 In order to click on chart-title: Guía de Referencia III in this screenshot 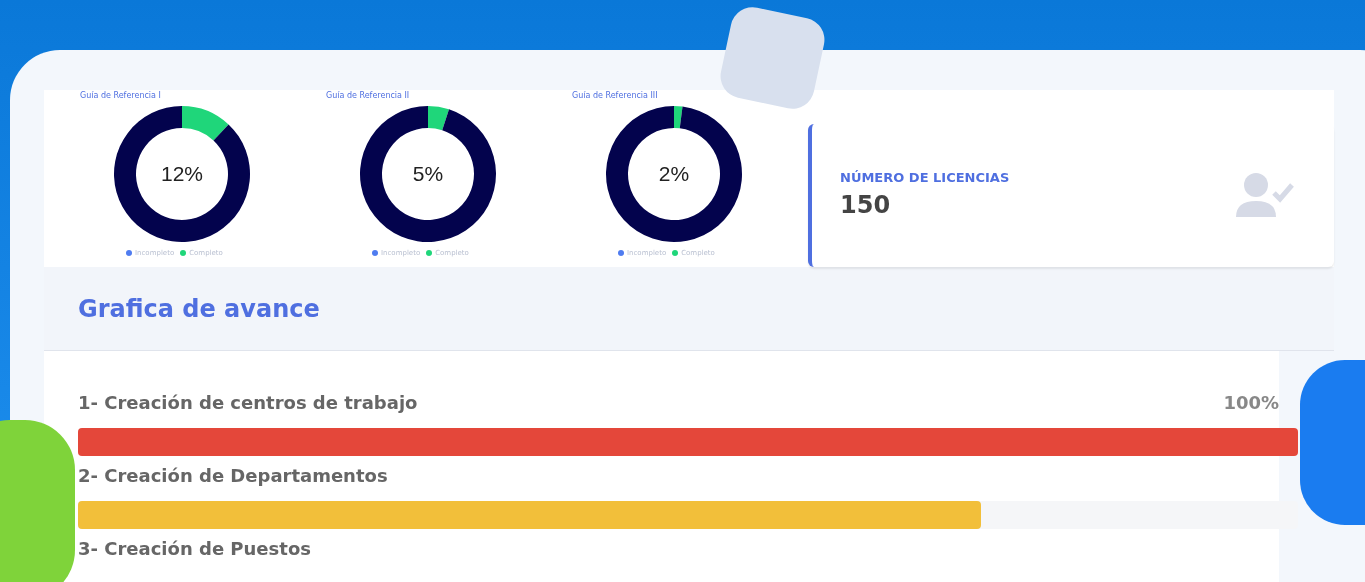, I will do `click(615, 96)`.